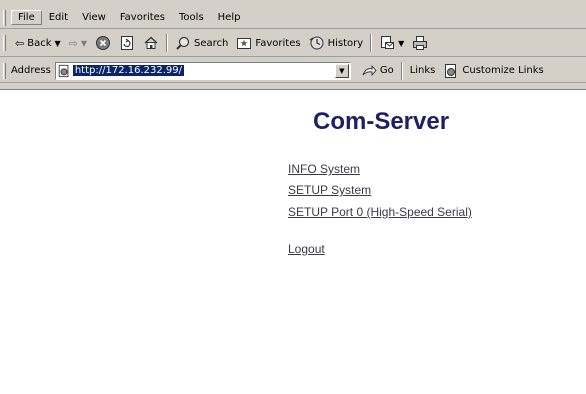 The image size is (586, 394). I want to click on history-icon, so click(316, 43).